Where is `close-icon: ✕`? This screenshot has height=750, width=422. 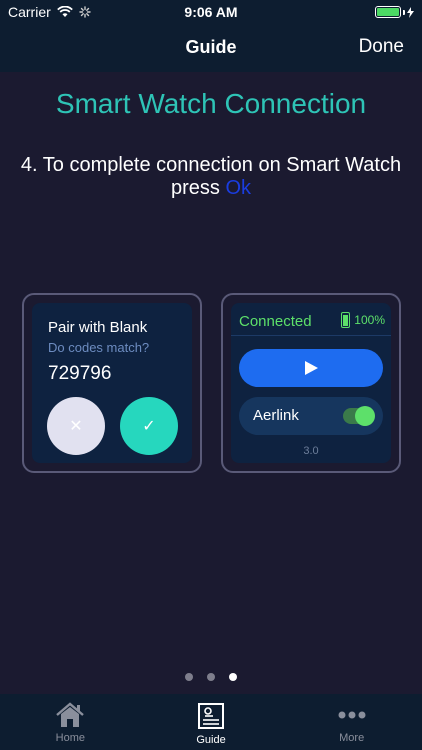
close-icon: ✕ is located at coordinates (76, 426).